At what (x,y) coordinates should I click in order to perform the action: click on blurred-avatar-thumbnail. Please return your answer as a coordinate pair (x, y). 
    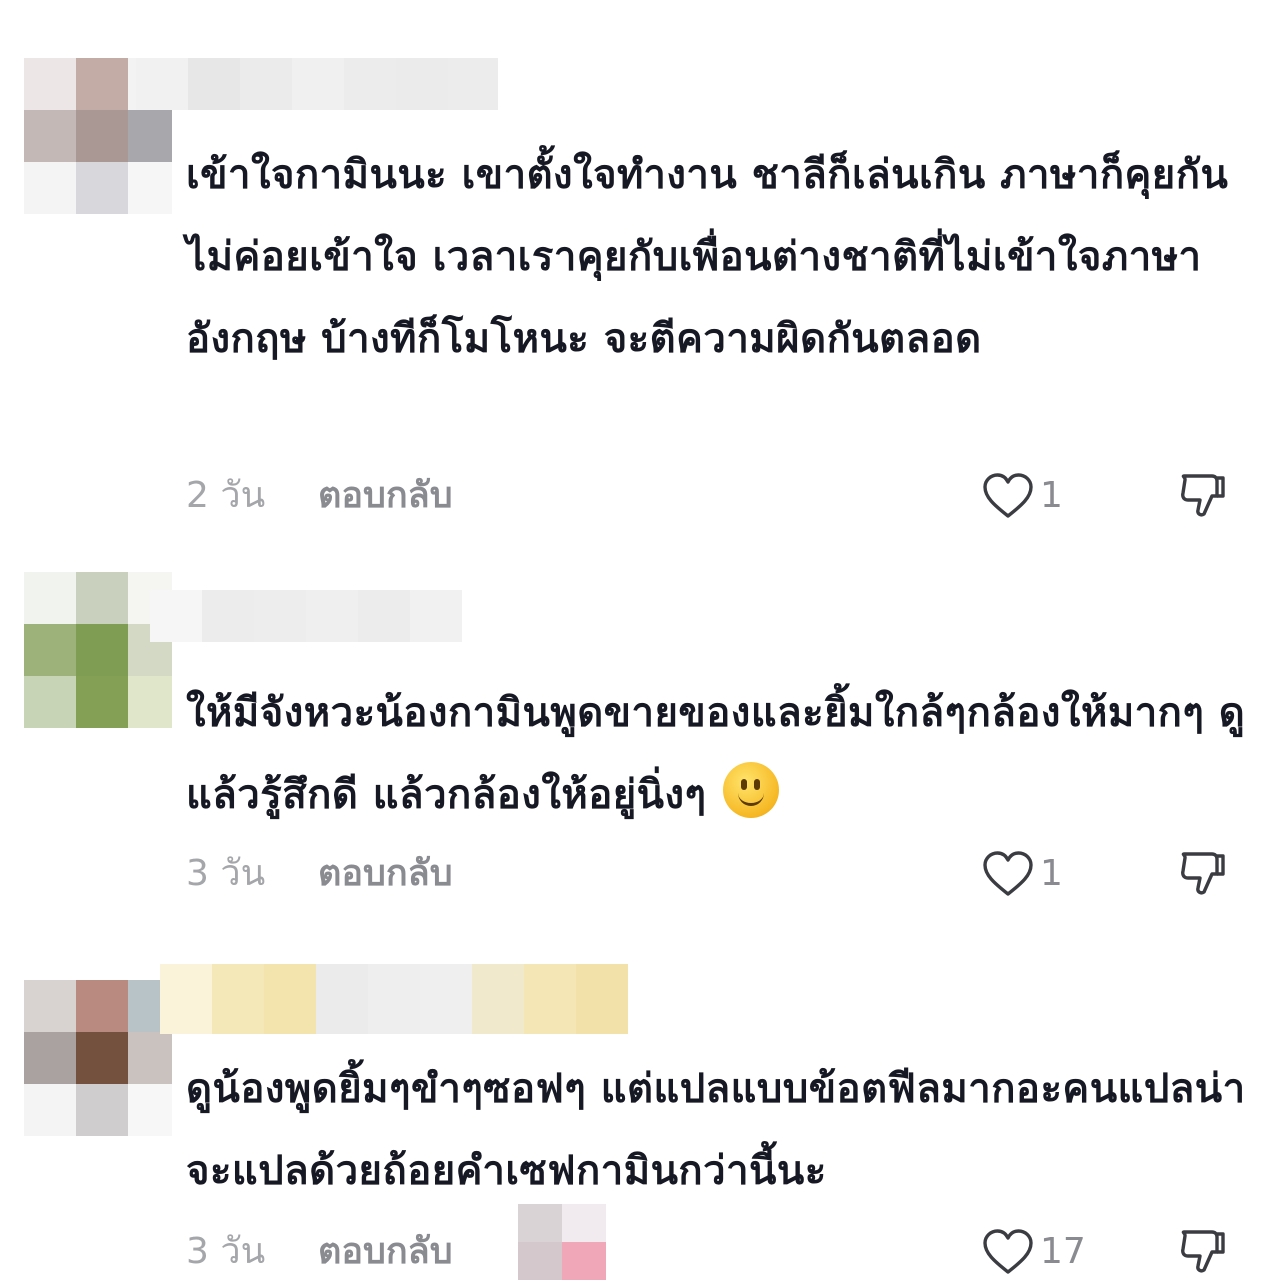
    Looking at the image, I should click on (562, 1242).